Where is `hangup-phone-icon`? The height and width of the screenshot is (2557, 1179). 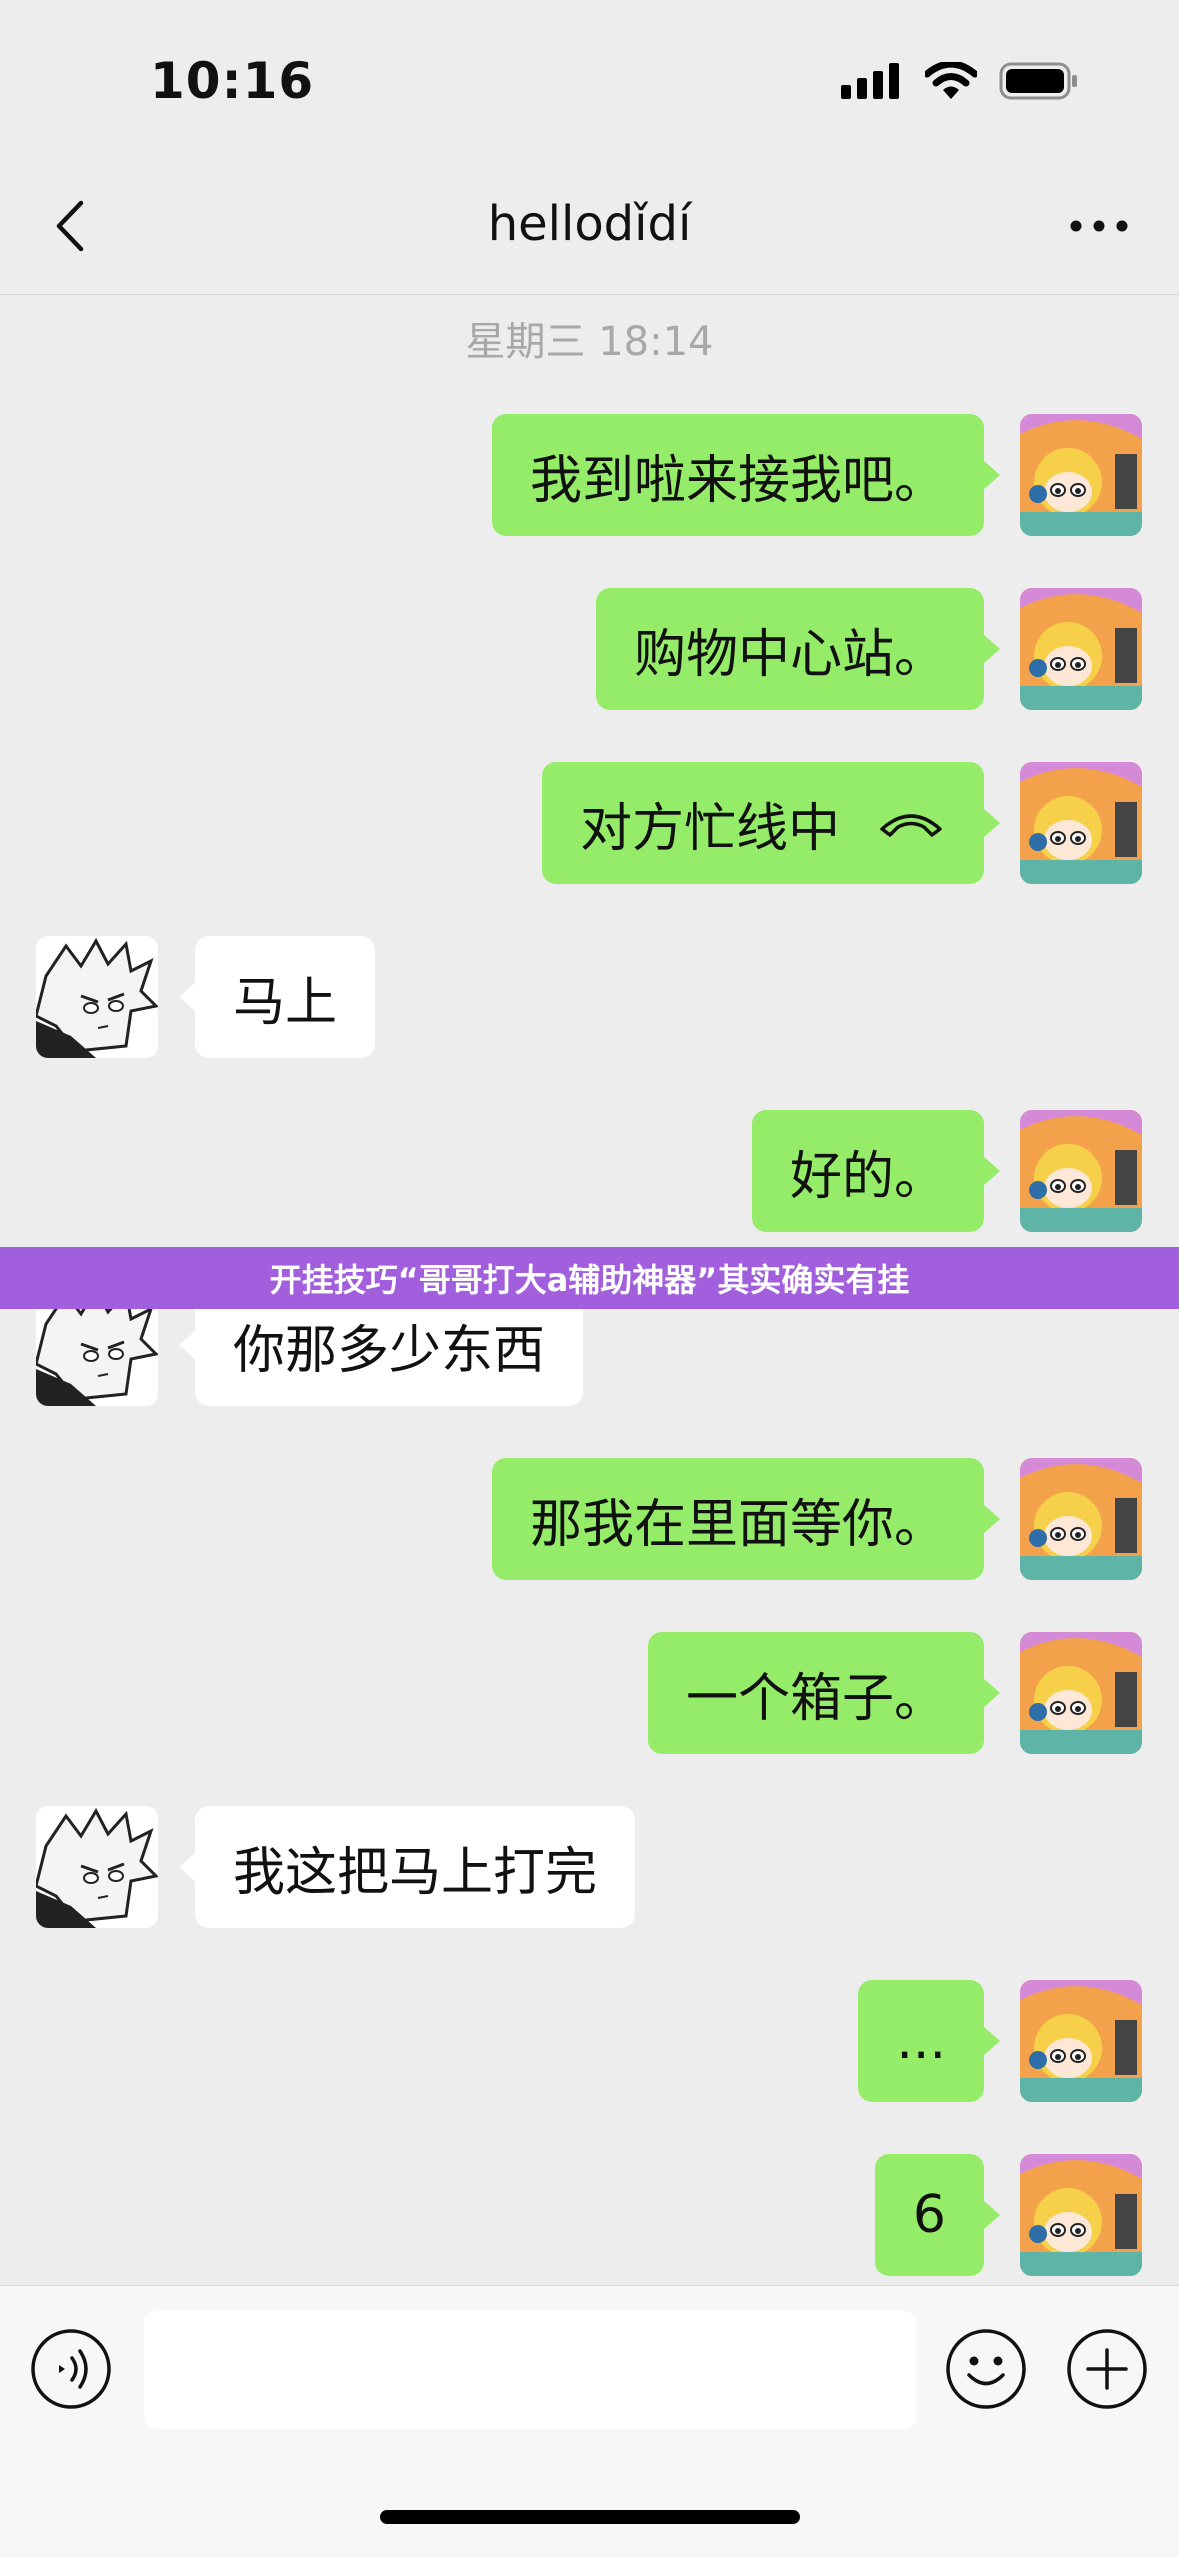 hangup-phone-icon is located at coordinates (911, 823).